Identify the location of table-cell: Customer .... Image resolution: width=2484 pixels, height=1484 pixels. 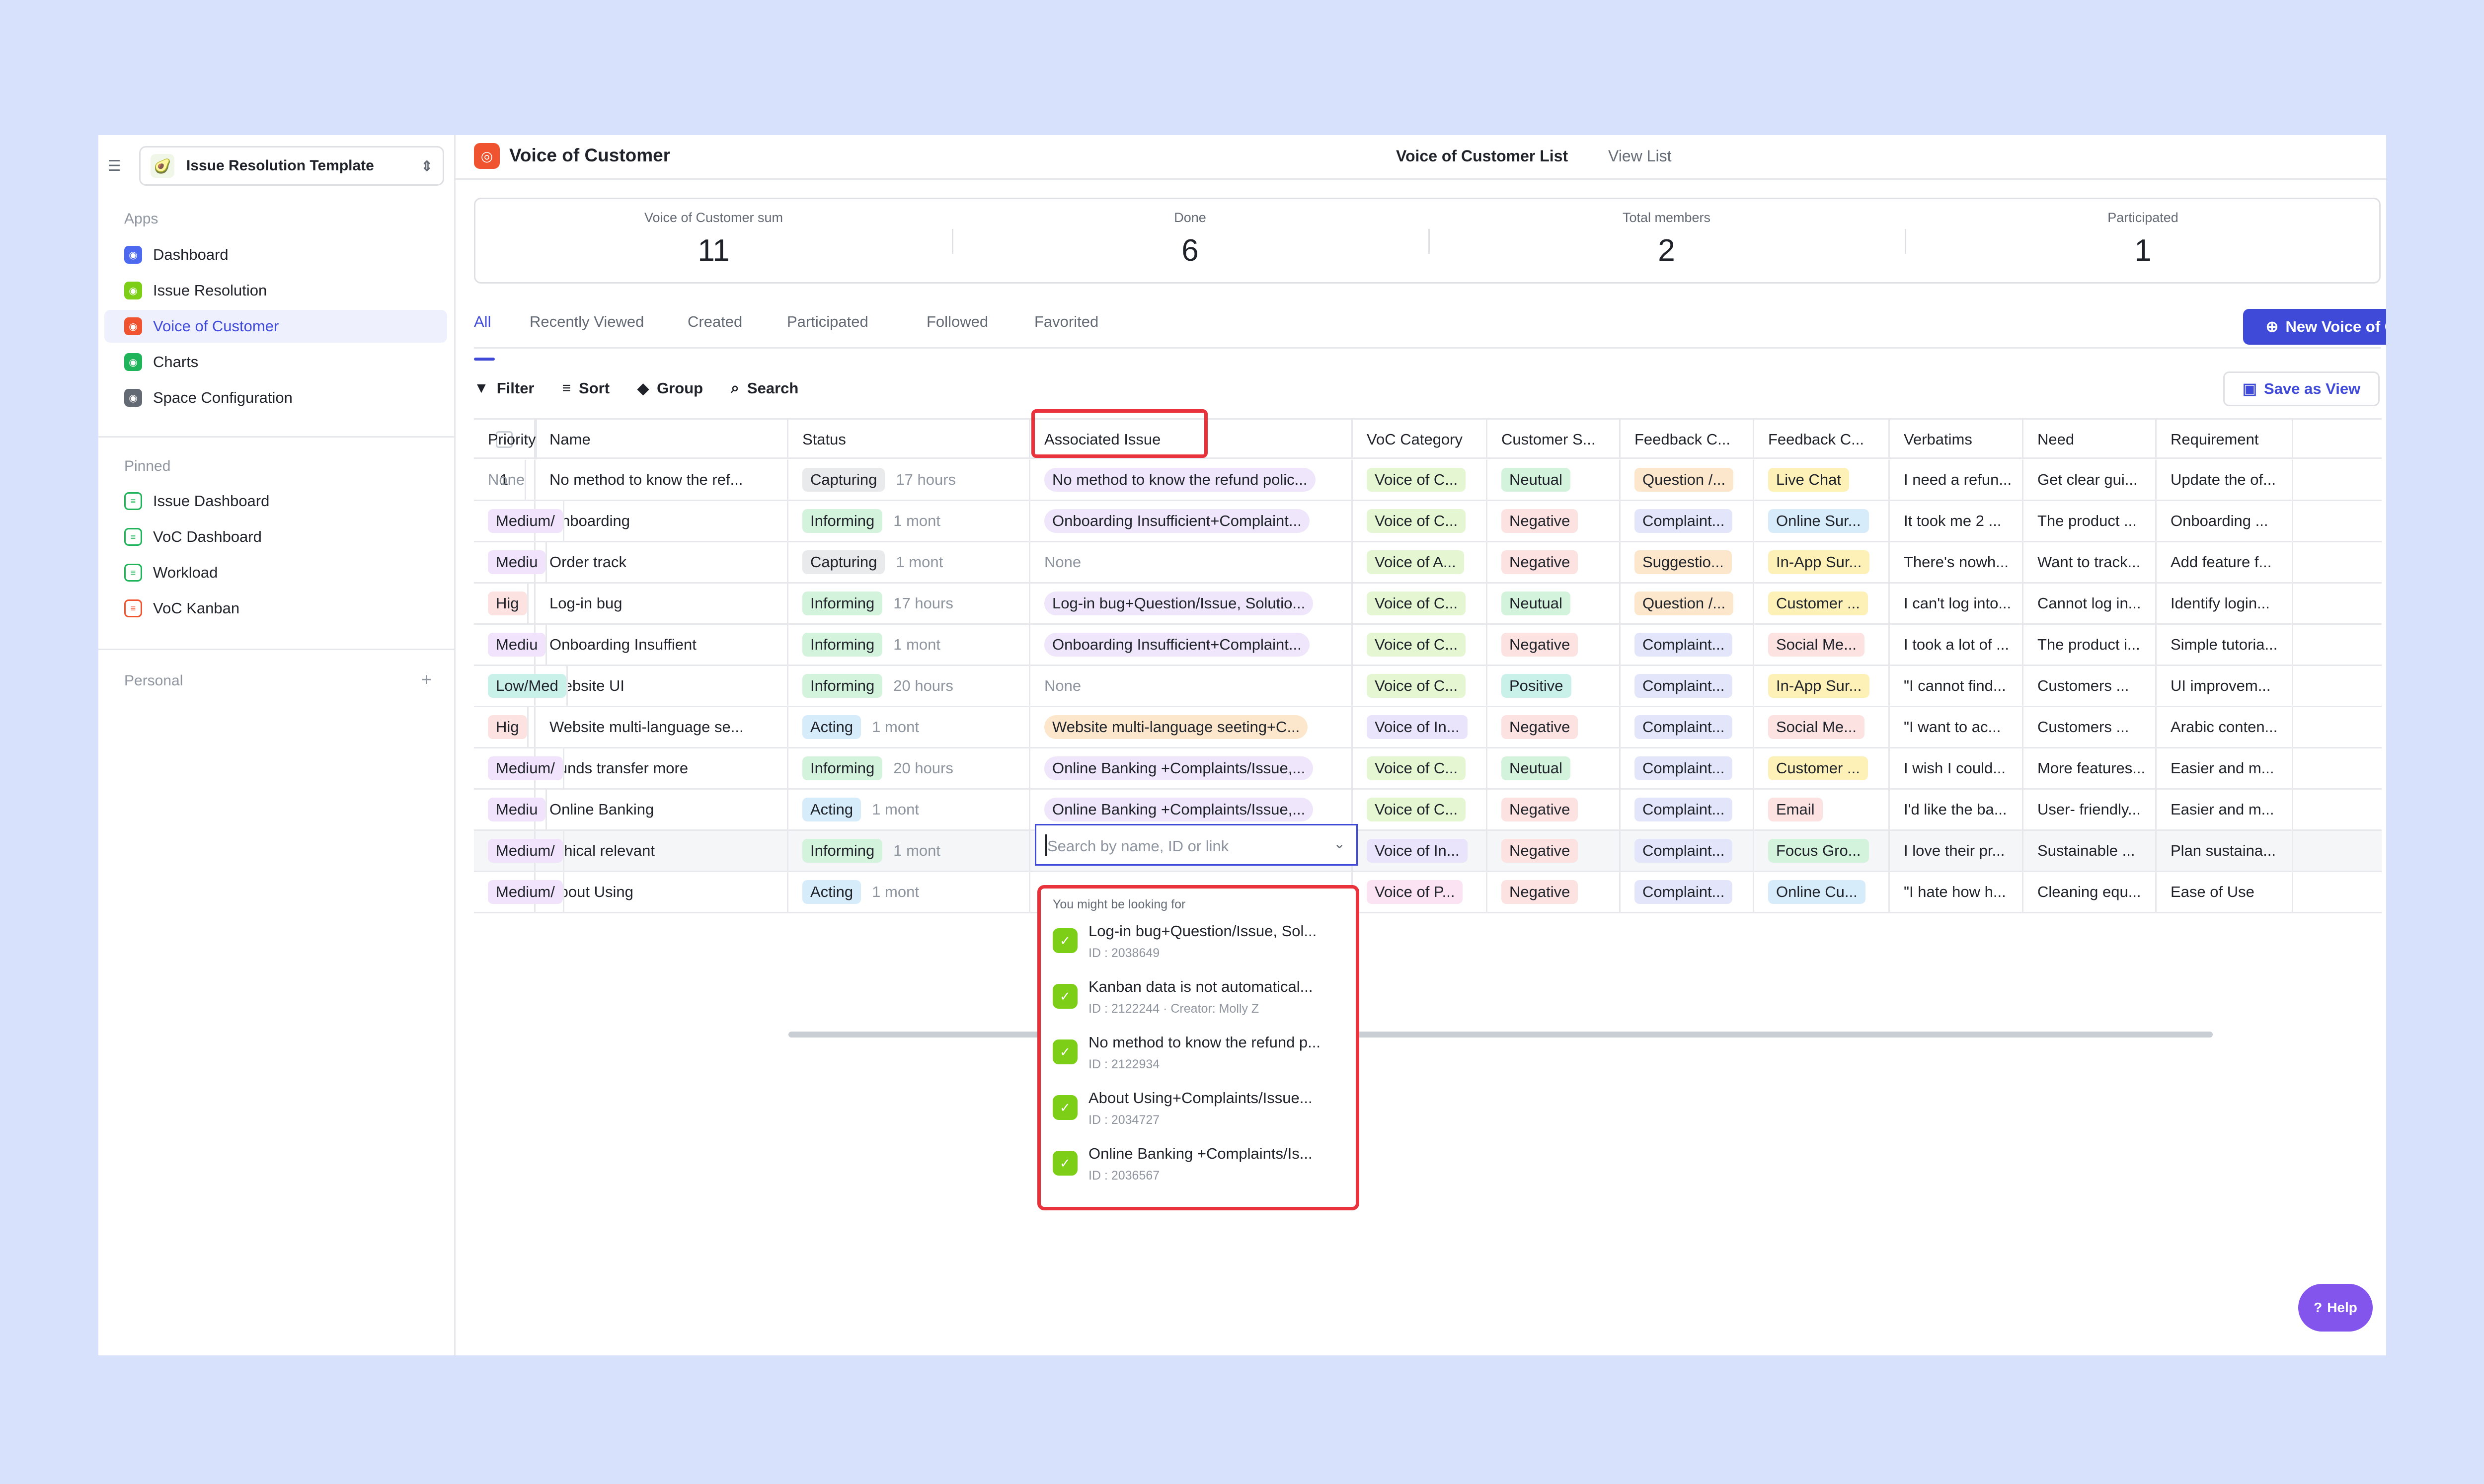
(1822, 603).